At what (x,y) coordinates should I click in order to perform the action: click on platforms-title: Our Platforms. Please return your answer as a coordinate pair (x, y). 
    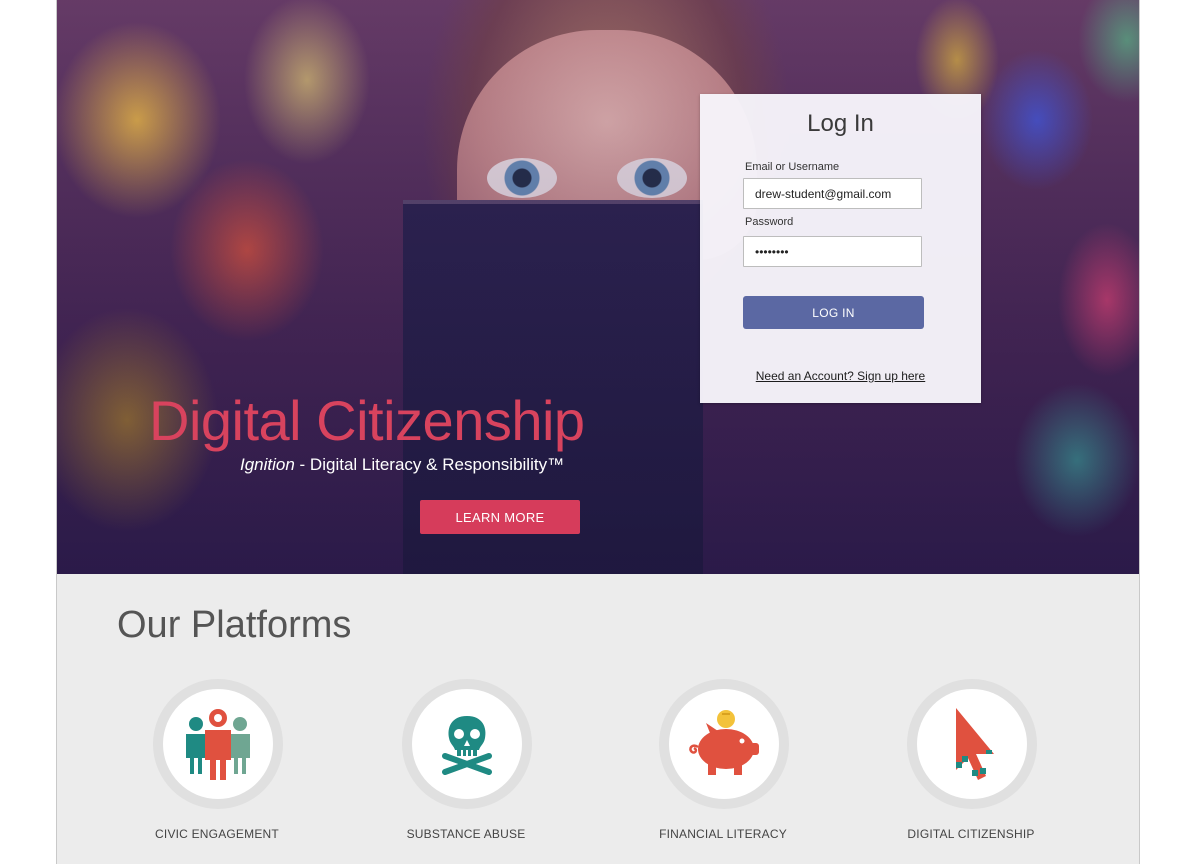
    Looking at the image, I should click on (234, 625).